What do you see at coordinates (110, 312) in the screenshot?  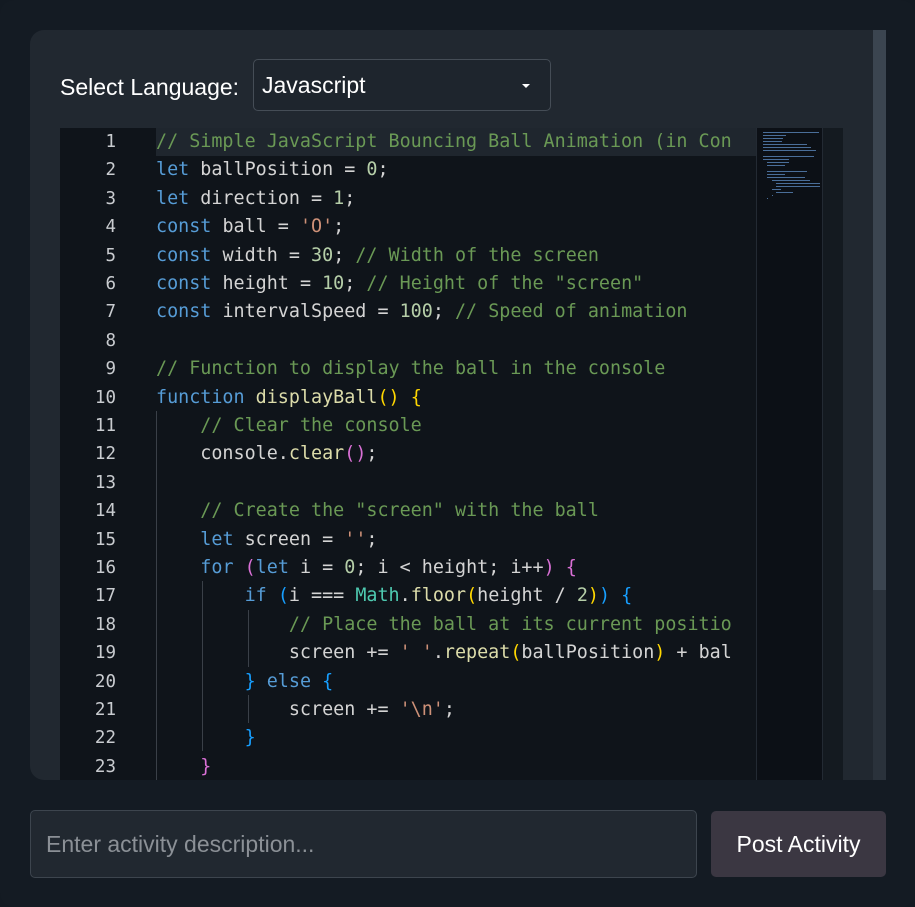 I see `line-number: 7` at bounding box center [110, 312].